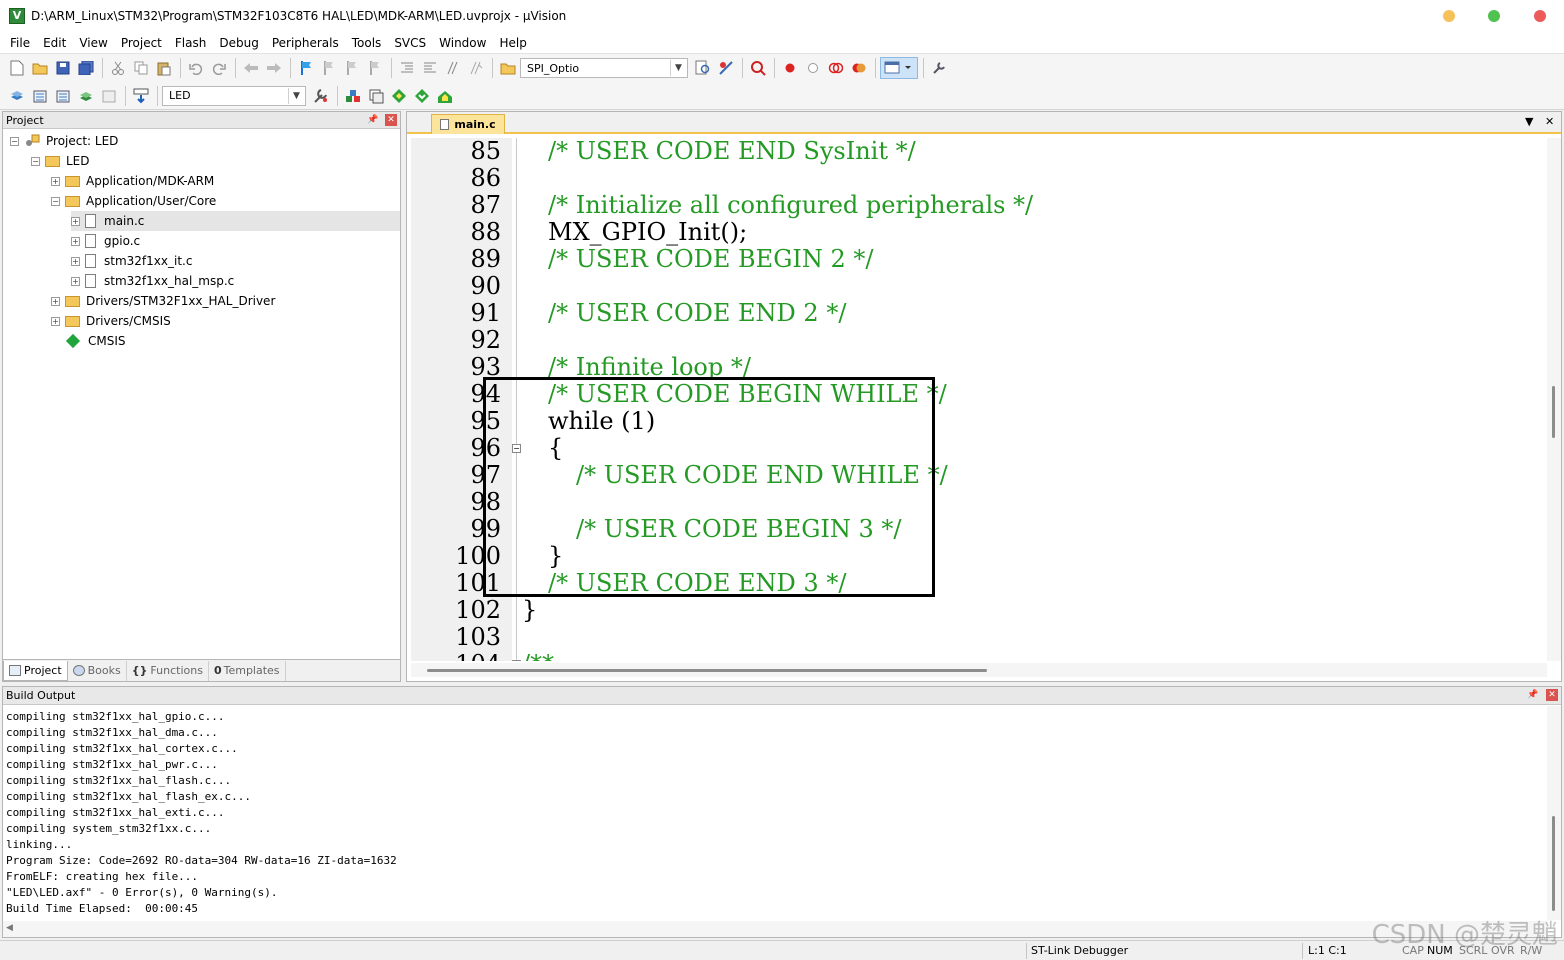 The width and height of the screenshot is (1564, 960). I want to click on cut-icon, so click(118, 68).